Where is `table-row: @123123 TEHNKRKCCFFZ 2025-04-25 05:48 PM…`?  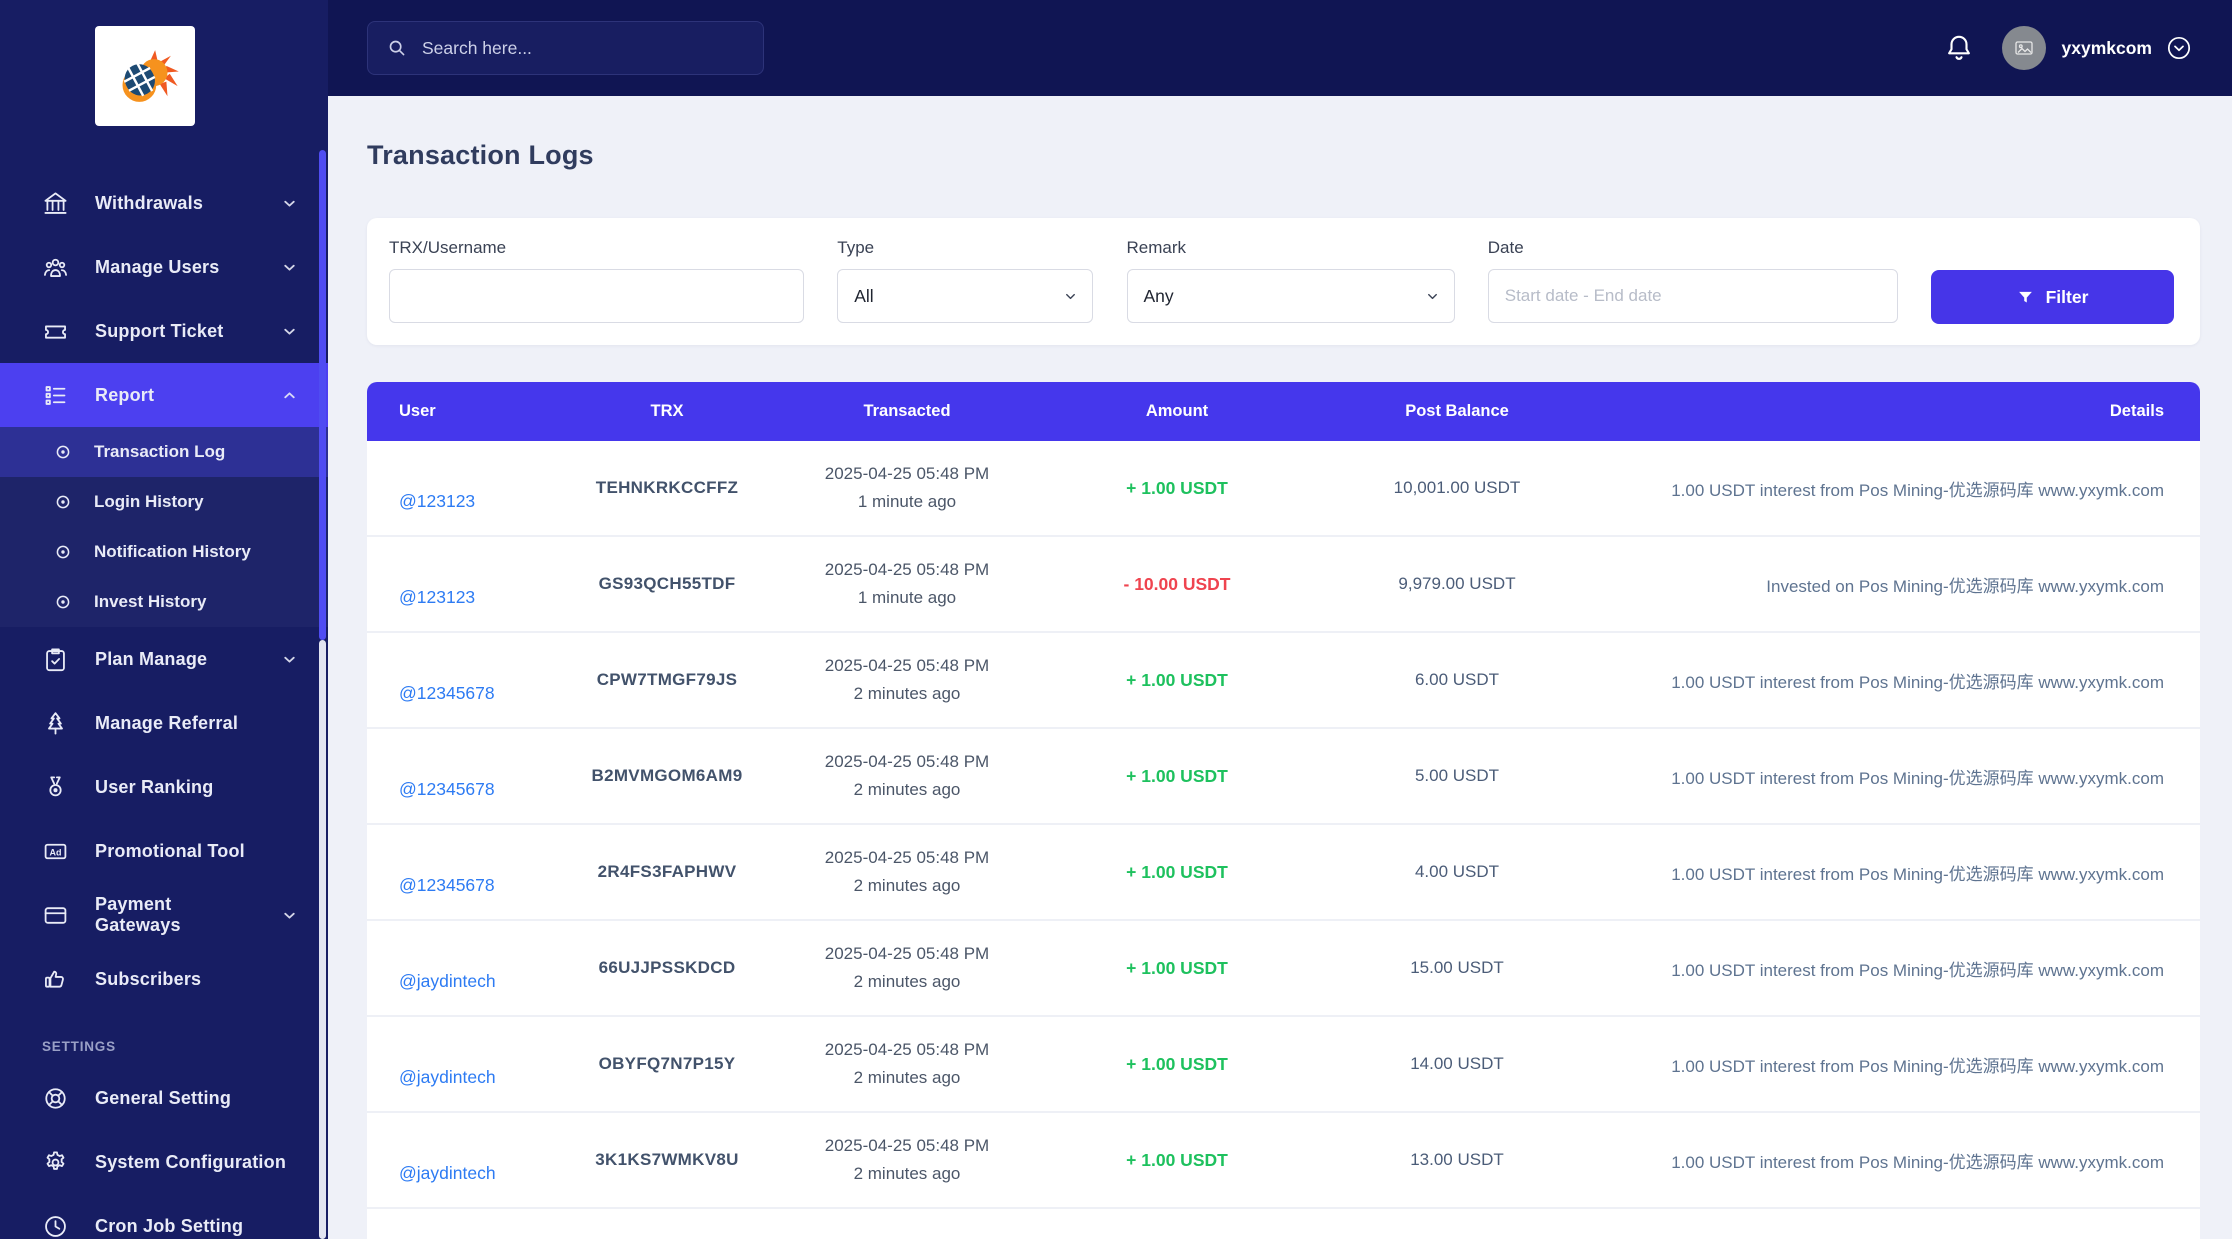 table-row: @123123 TEHNKRKCCFFZ 2025-04-25 05:48 PM… is located at coordinates (1283, 489).